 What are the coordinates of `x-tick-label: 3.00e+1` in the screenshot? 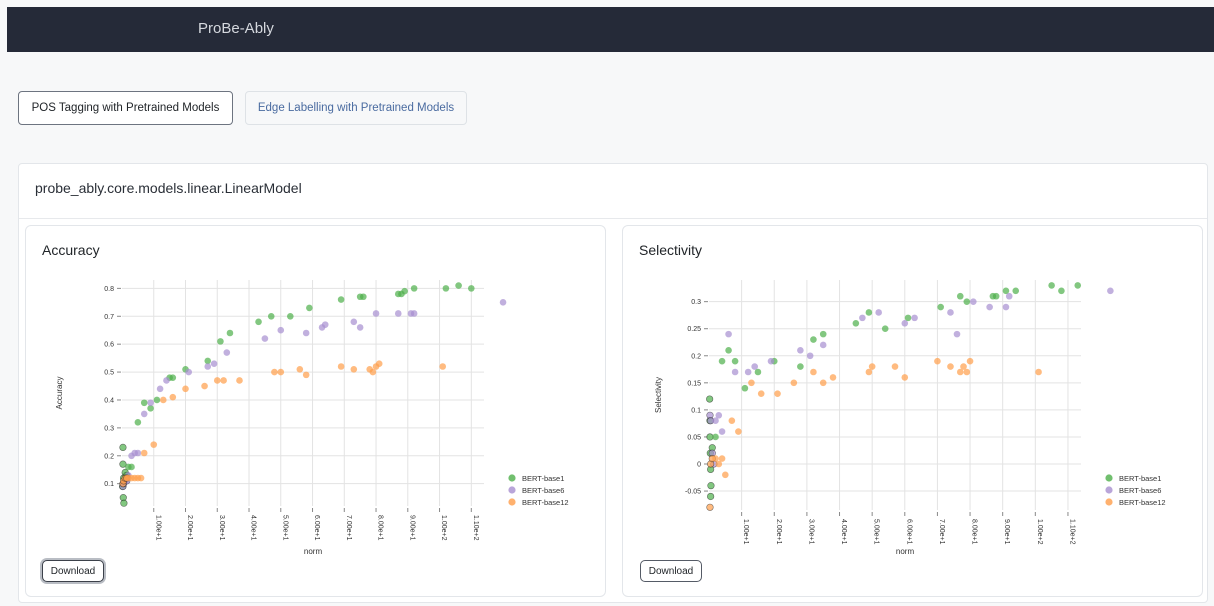 It's located at (221, 528).